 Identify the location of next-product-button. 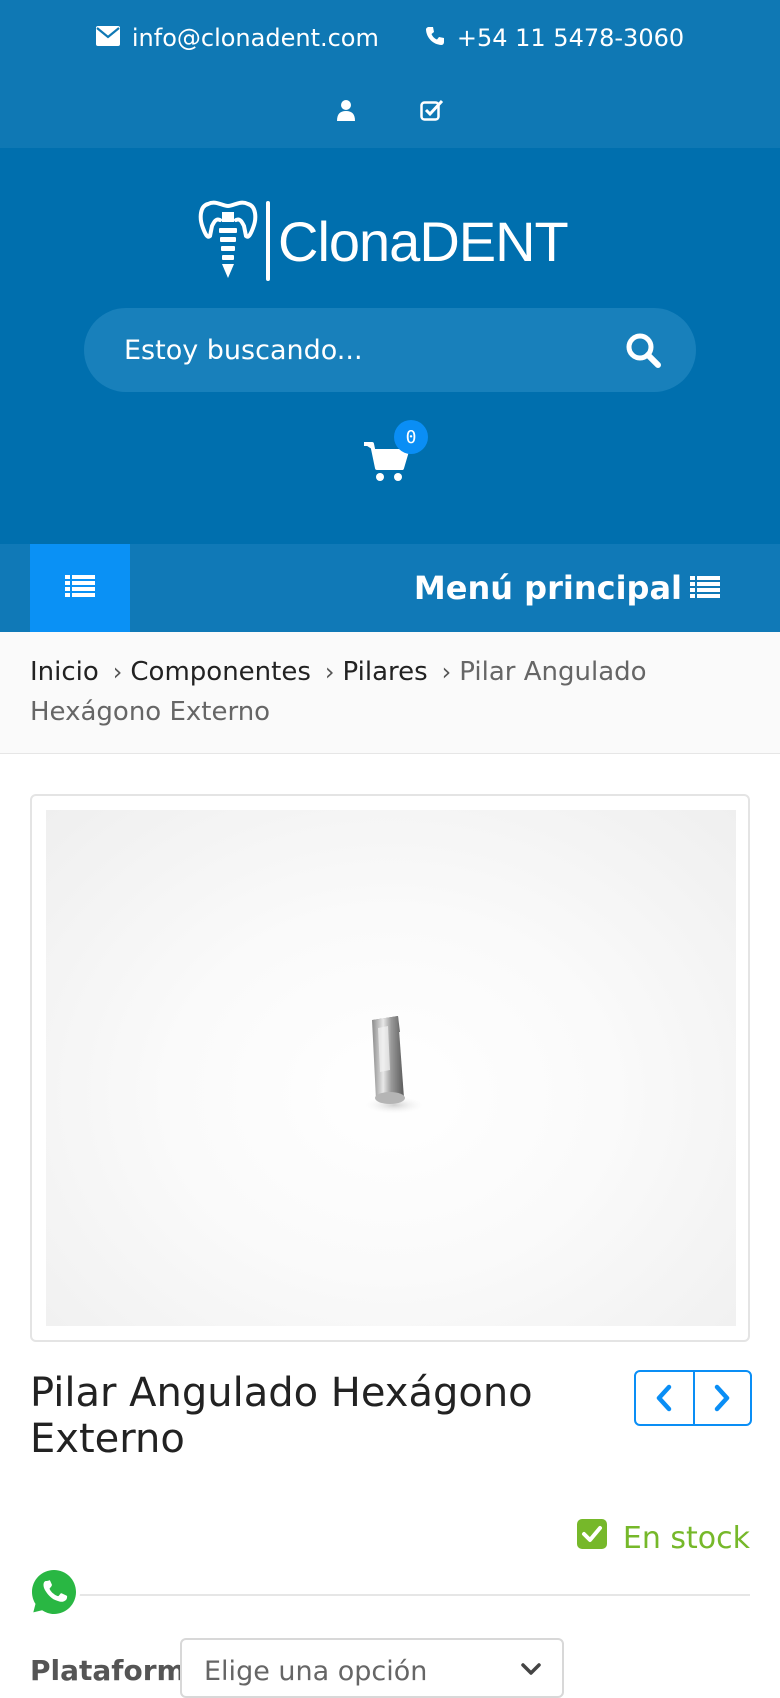
(721, 1398).